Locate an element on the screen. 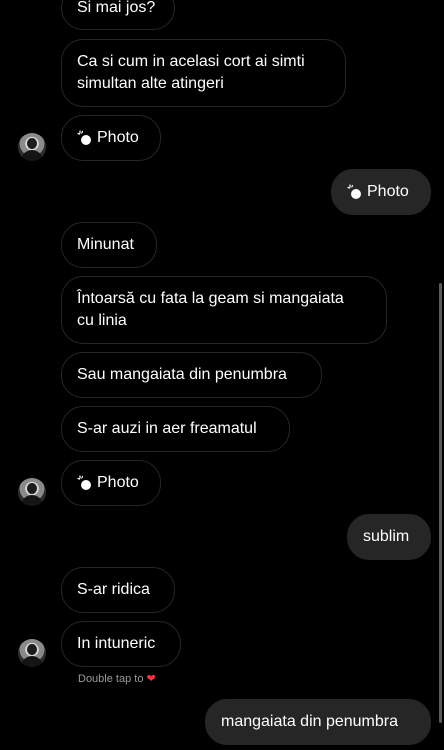 This screenshot has width=444, height=750. incoming-message: Si mai jos? is located at coordinates (118, 15).